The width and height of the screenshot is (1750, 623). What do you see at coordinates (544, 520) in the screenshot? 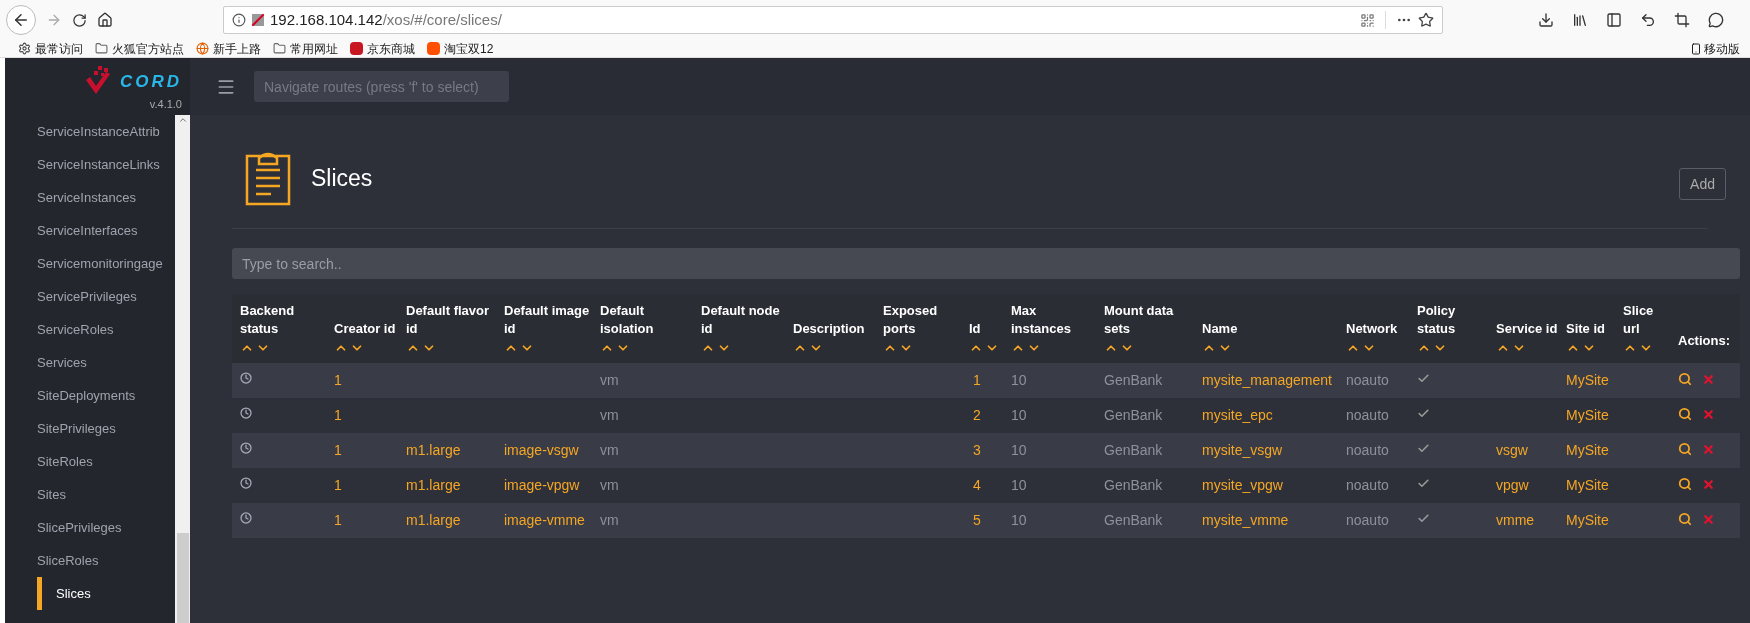
I see `table-link: image-vmme` at bounding box center [544, 520].